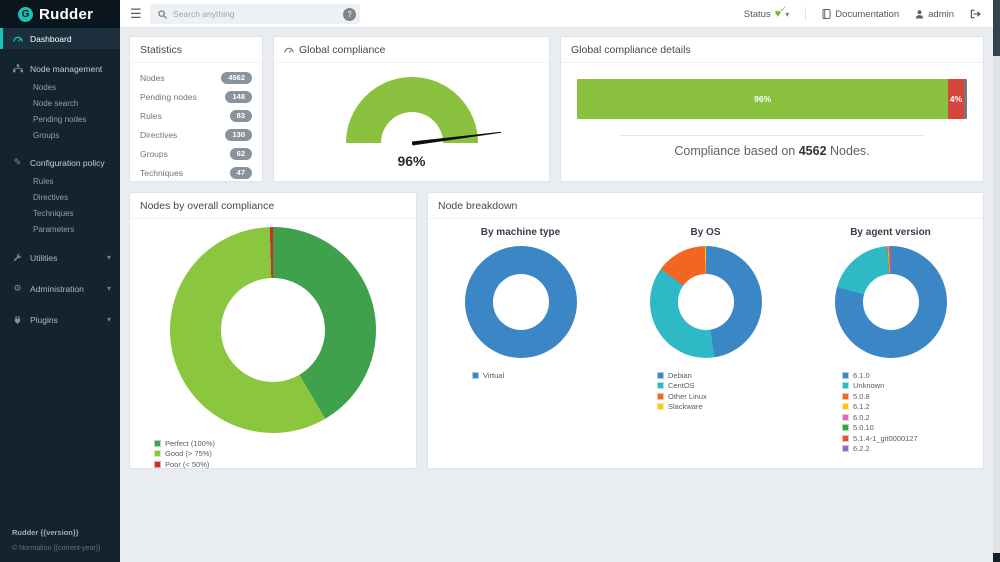 This screenshot has height=562, width=1000. Describe the element at coordinates (196, 77) in the screenshot. I see `stat-row-nodes: Nodes 4562` at that location.